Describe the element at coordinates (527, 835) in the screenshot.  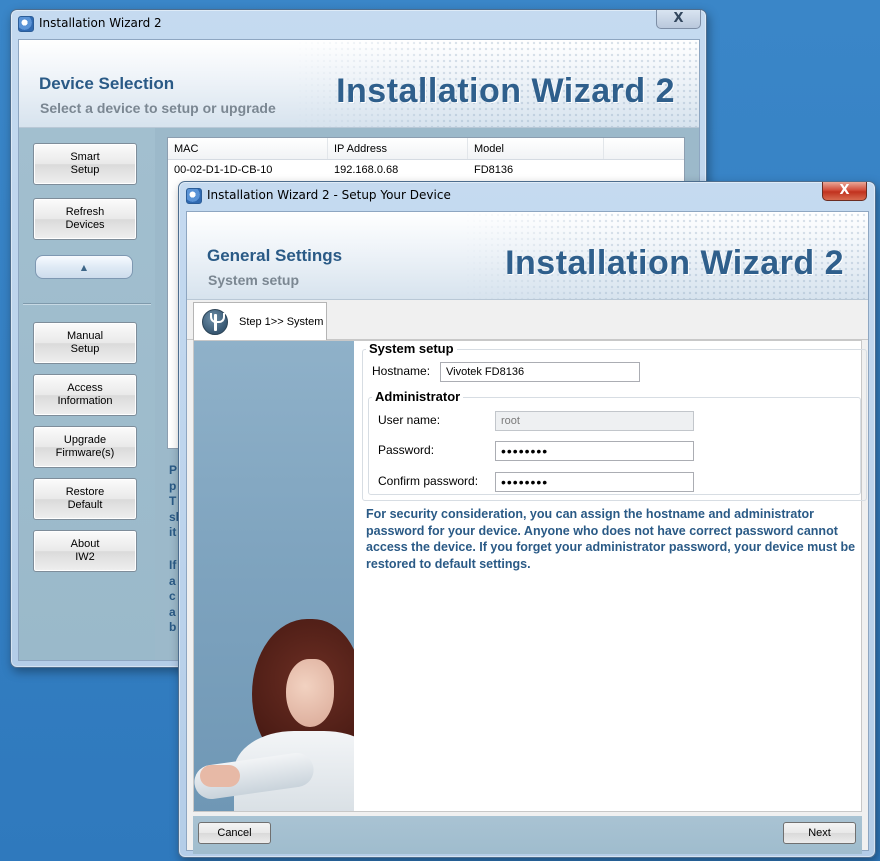
I see `dialog-footer: Cancel Next` at that location.